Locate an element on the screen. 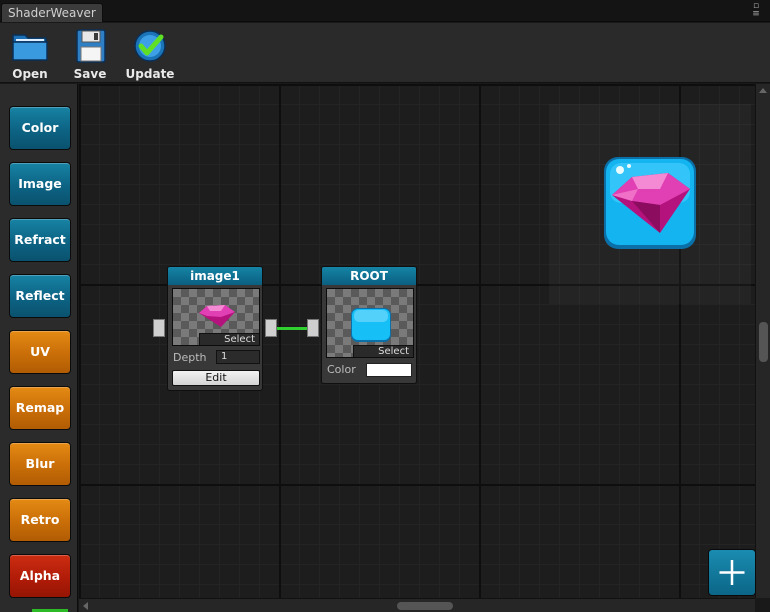 This screenshot has width=770, height=612. root-node: ROOT Select Color is located at coordinates (369, 325).